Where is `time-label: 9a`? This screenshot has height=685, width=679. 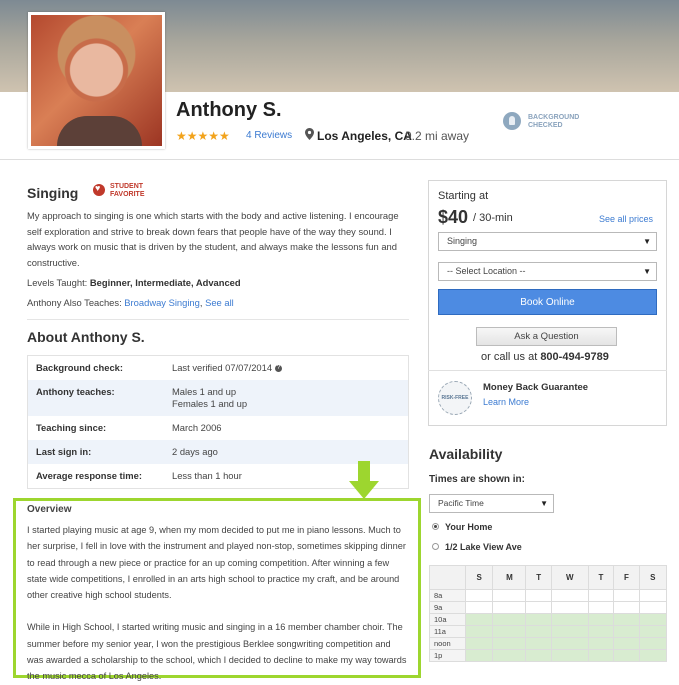 time-label: 9a is located at coordinates (447, 607).